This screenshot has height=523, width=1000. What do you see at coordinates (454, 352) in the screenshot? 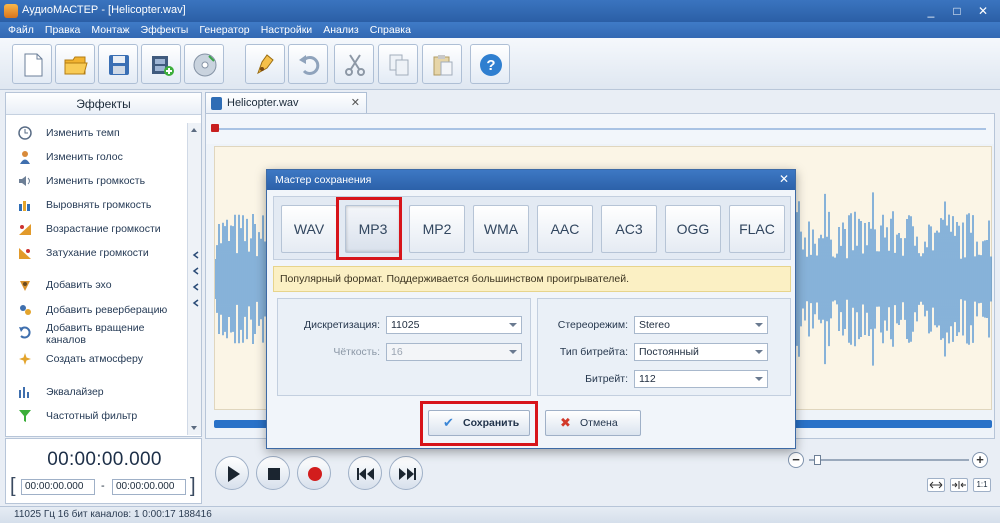
I see `quality-select: 16` at bounding box center [454, 352].